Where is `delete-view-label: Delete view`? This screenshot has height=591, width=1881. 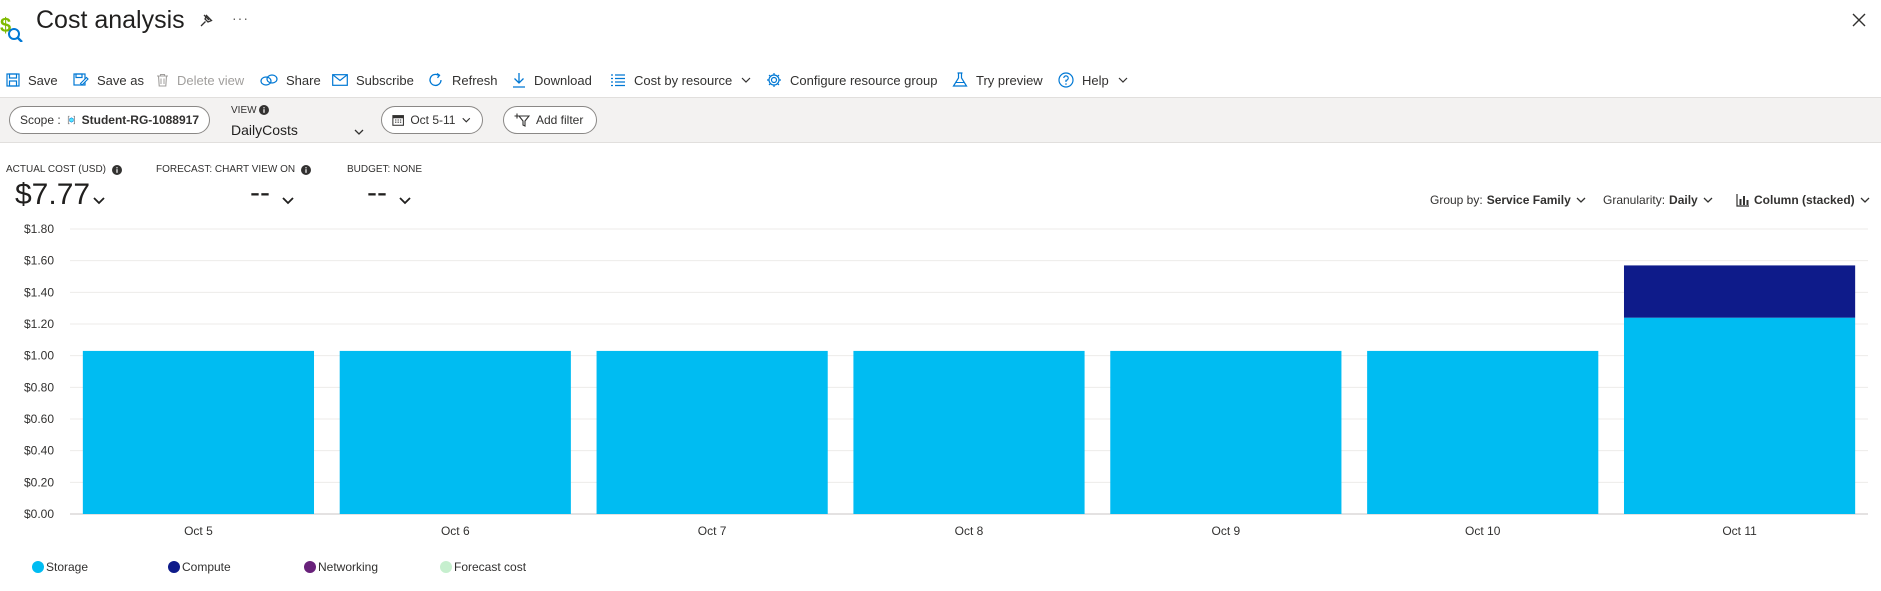 delete-view-label: Delete view is located at coordinates (211, 80).